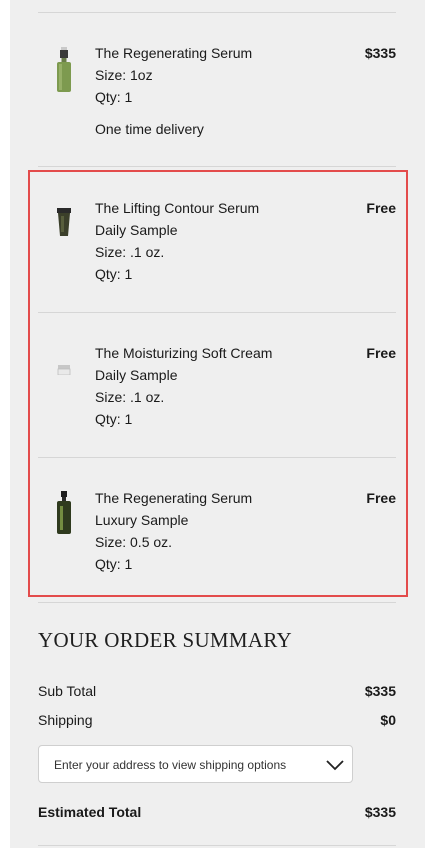  Describe the element at coordinates (142, 520) in the screenshot. I see `item-type: Luxury Sample` at that location.